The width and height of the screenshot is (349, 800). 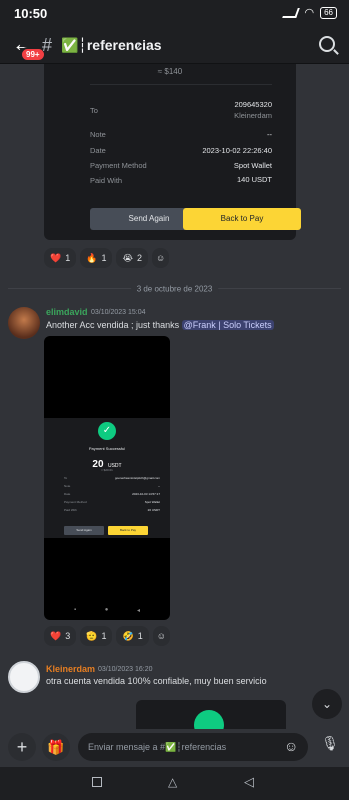 I want to click on reaction-salute: 🫡 1, so click(x=96, y=636).